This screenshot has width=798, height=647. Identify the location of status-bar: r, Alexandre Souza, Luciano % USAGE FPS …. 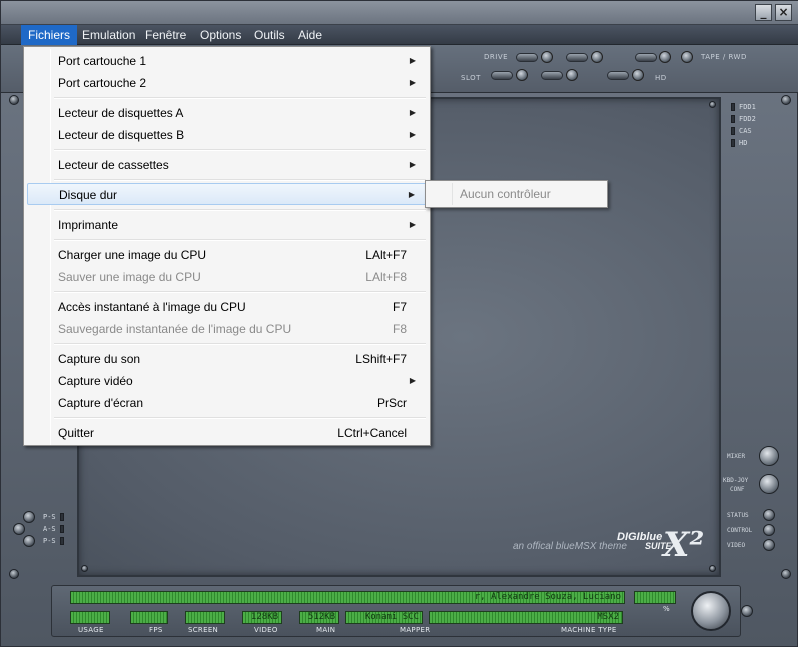
(396, 611).